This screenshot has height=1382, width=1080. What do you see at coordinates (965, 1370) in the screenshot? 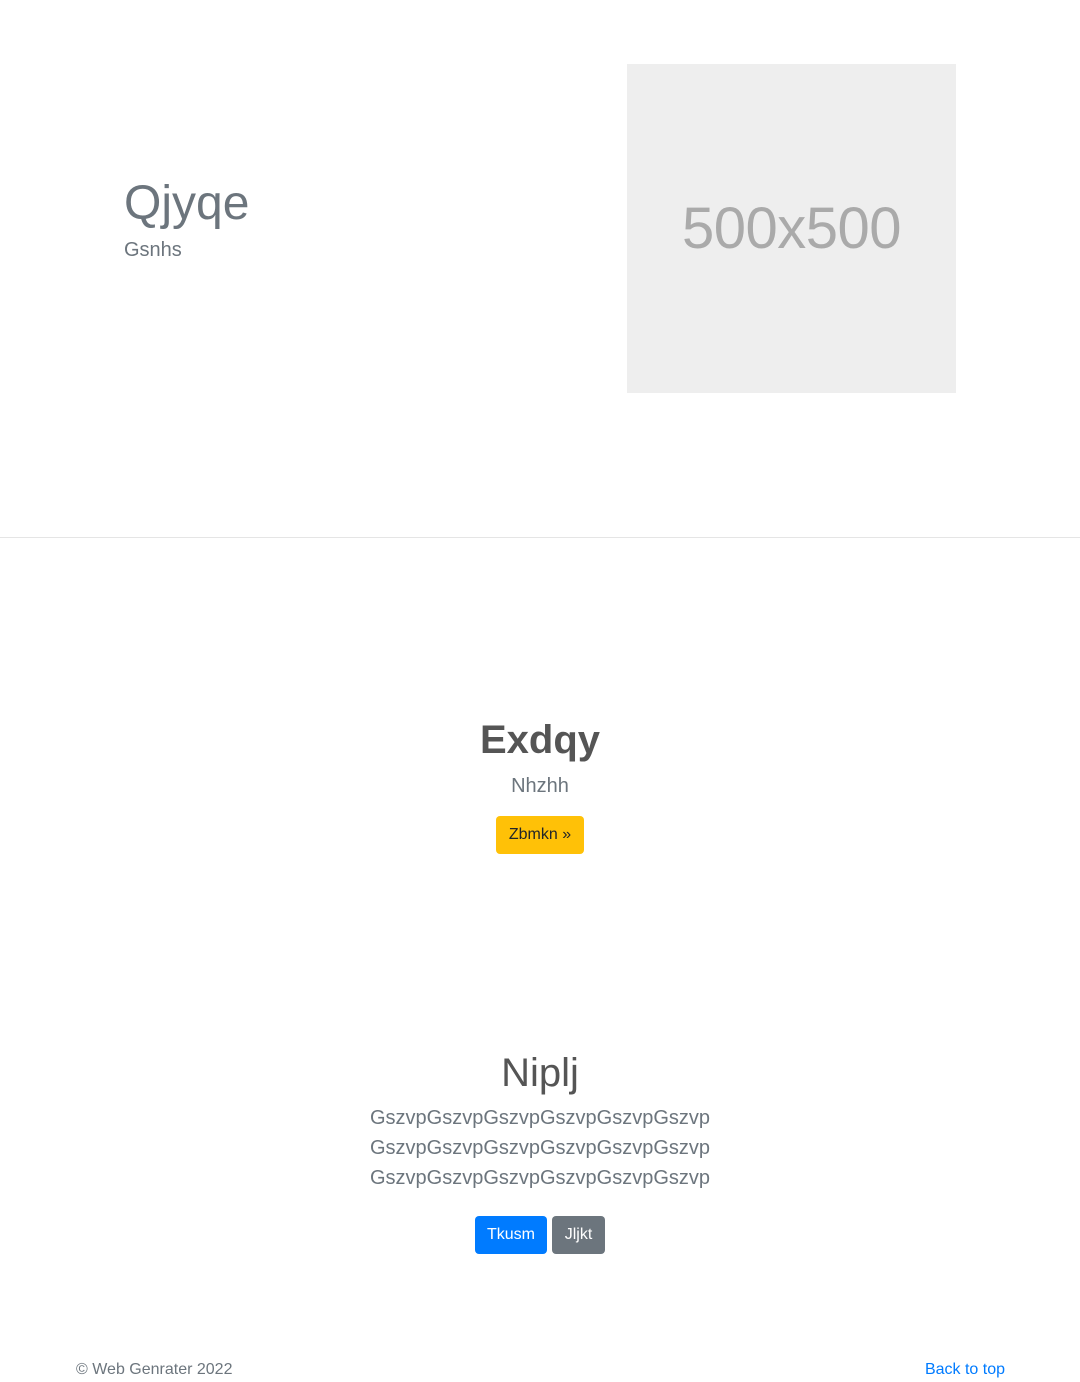
I see `back-to-top-link: Back to top` at bounding box center [965, 1370].